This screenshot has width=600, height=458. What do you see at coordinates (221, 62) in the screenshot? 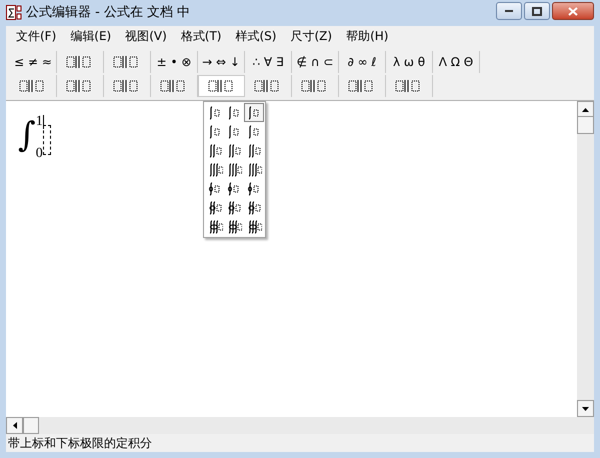
I see `palette-button: → ⇔ ↓` at bounding box center [221, 62].